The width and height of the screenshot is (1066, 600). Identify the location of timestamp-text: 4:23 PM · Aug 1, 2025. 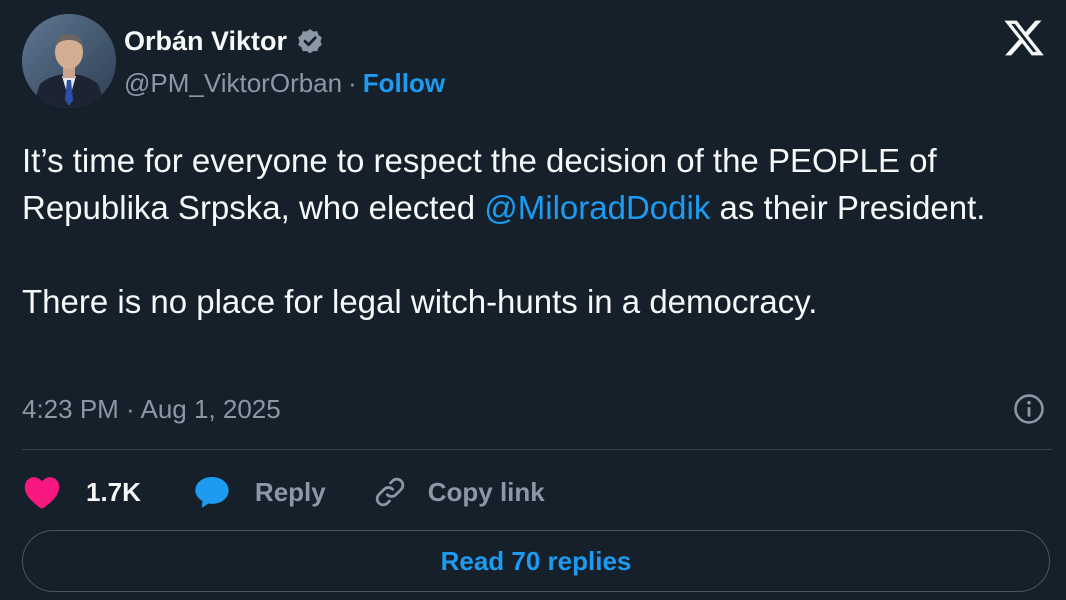
(151, 408).